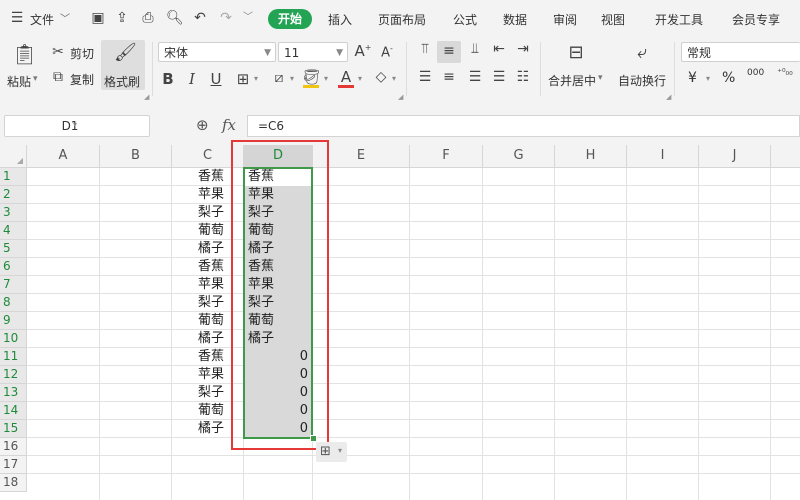 This screenshot has width=800, height=500. I want to click on tab-developer: 开发工具, so click(679, 19).